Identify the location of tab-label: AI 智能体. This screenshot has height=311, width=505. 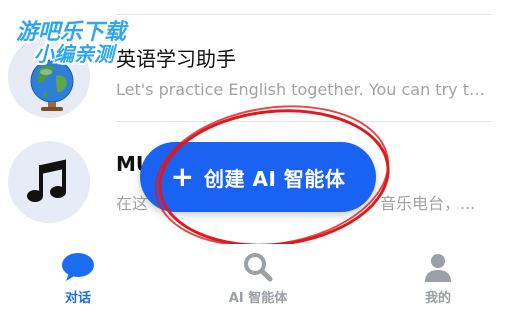
(258, 298).